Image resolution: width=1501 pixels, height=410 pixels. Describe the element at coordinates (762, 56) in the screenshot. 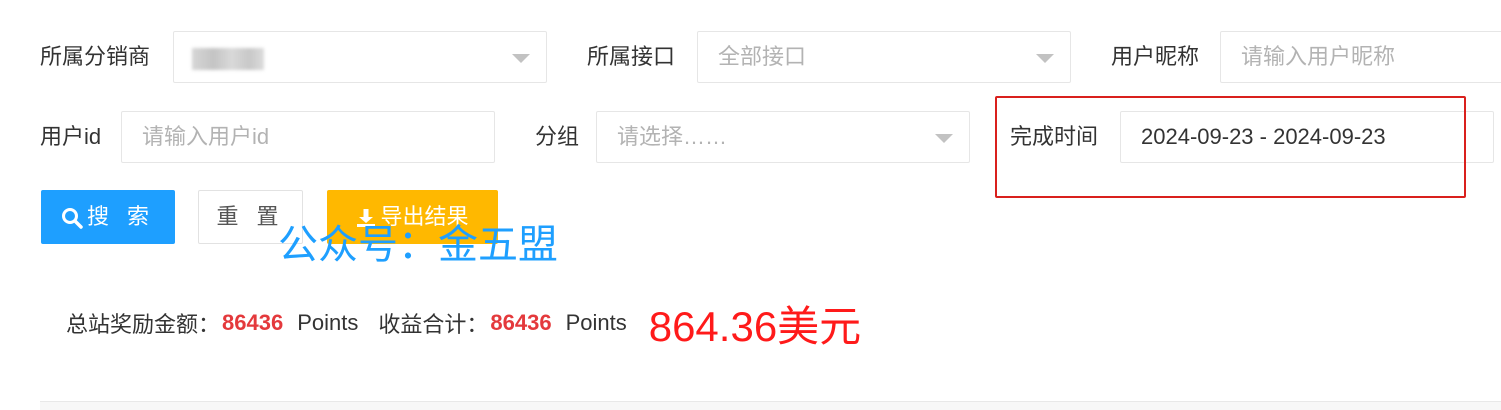

I see `interface-select-value: 全部接口` at that location.